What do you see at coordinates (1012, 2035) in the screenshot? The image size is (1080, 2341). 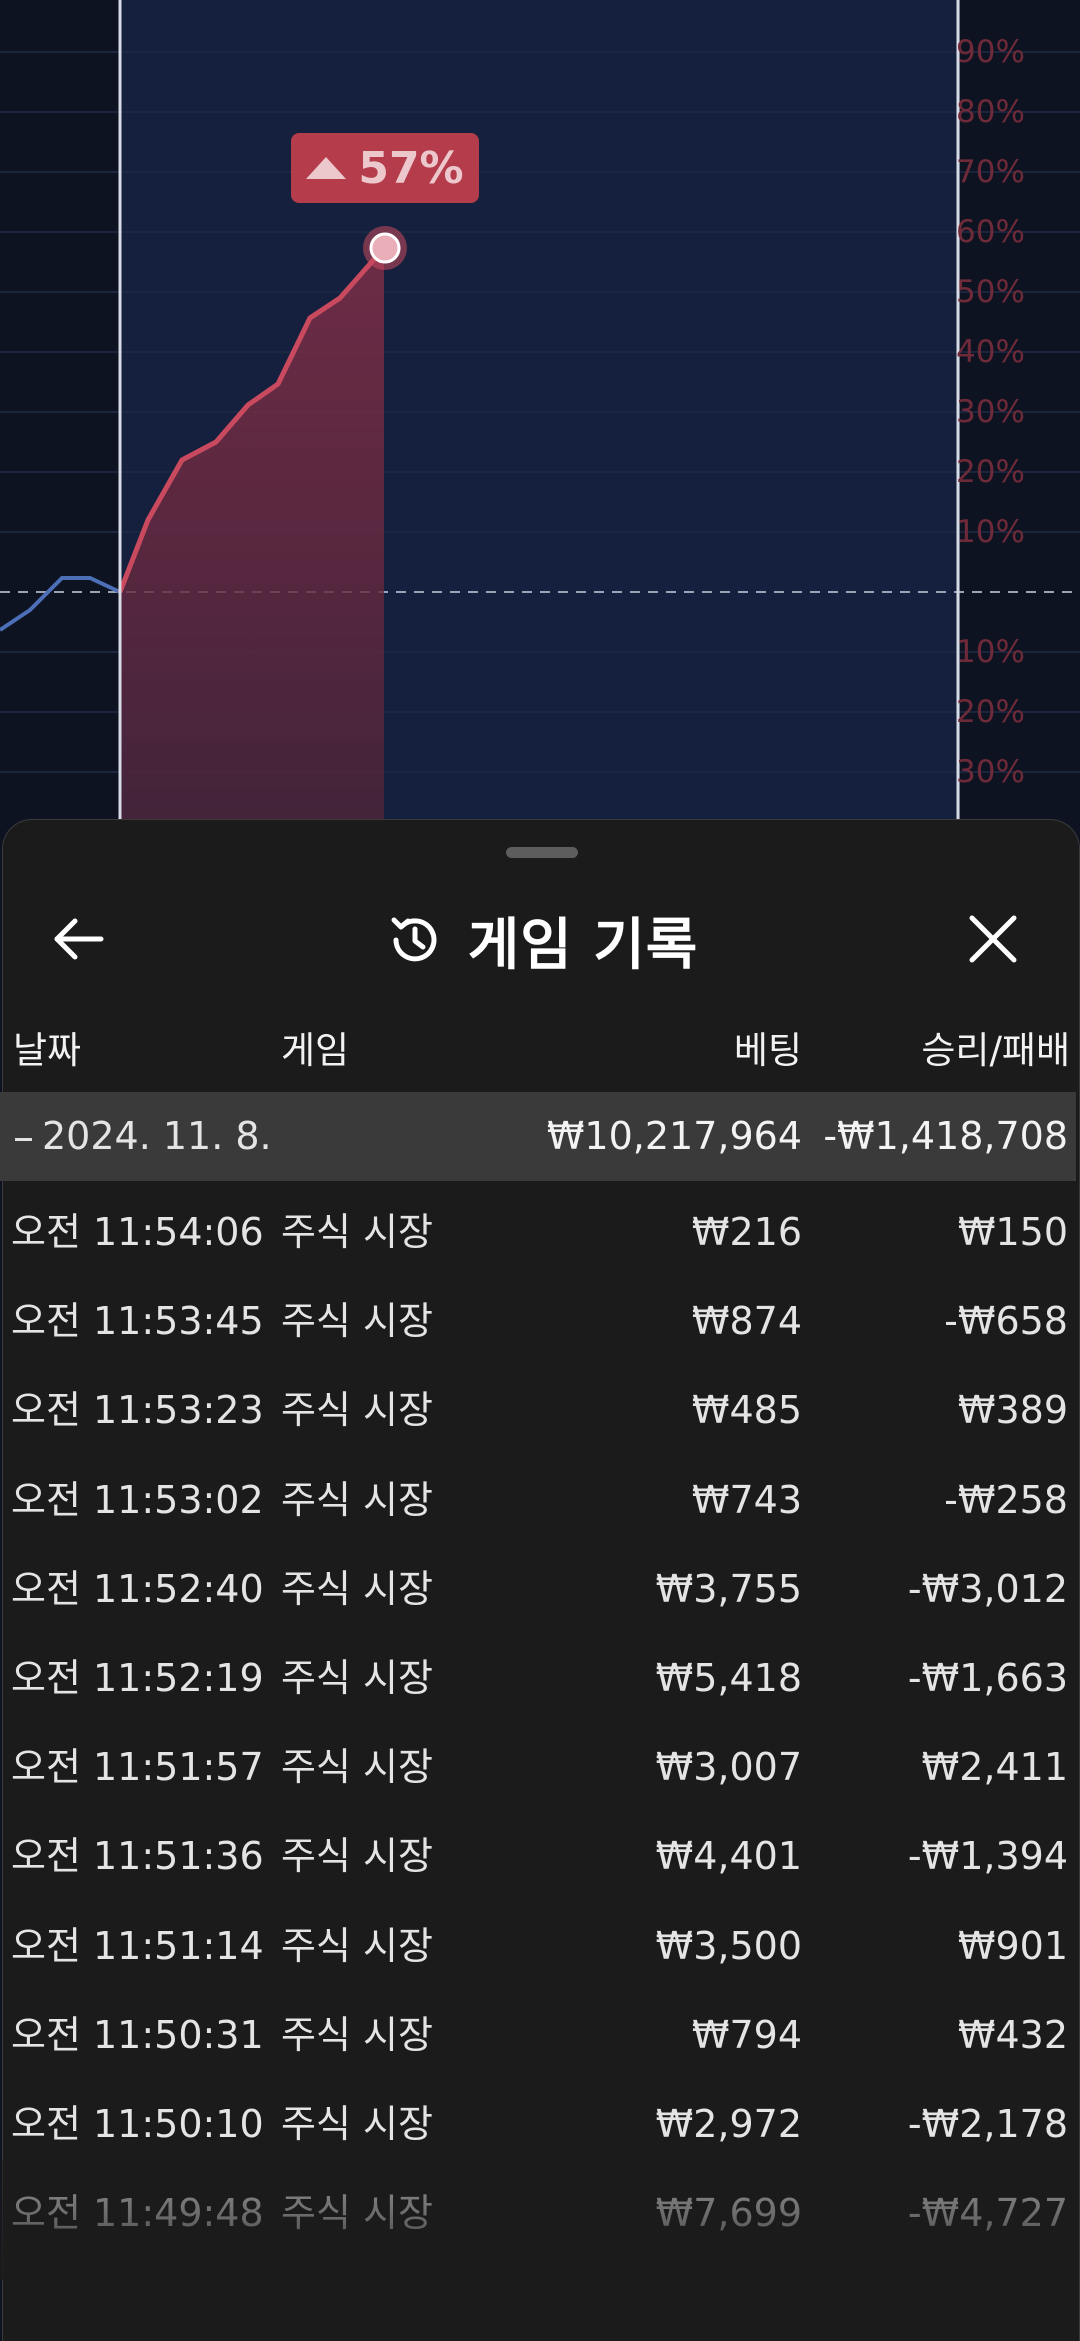 I see `row-result: ₩432` at bounding box center [1012, 2035].